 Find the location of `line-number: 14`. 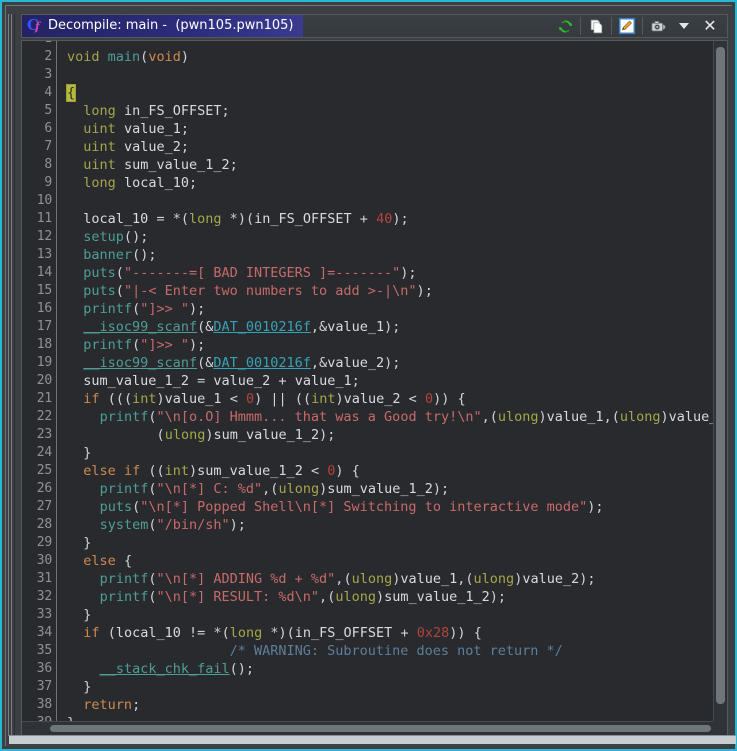

line-number: 14 is located at coordinates (44, 272).